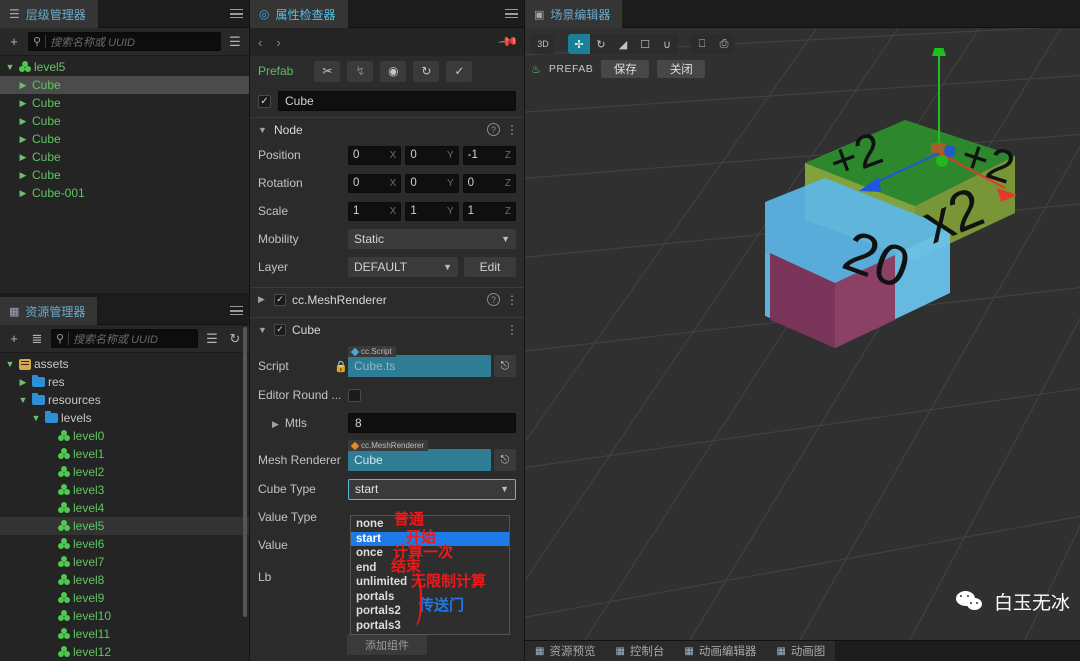  I want to click on asset-node-item: ▶ level0, so click(124, 436).